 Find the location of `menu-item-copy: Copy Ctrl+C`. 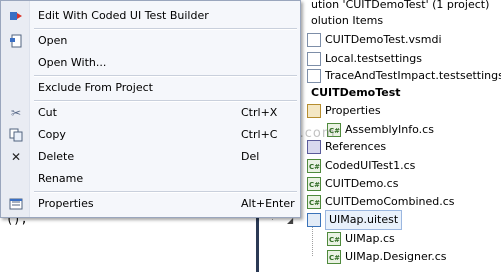

menu-item-copy: Copy Ctrl+C is located at coordinates (150, 135).